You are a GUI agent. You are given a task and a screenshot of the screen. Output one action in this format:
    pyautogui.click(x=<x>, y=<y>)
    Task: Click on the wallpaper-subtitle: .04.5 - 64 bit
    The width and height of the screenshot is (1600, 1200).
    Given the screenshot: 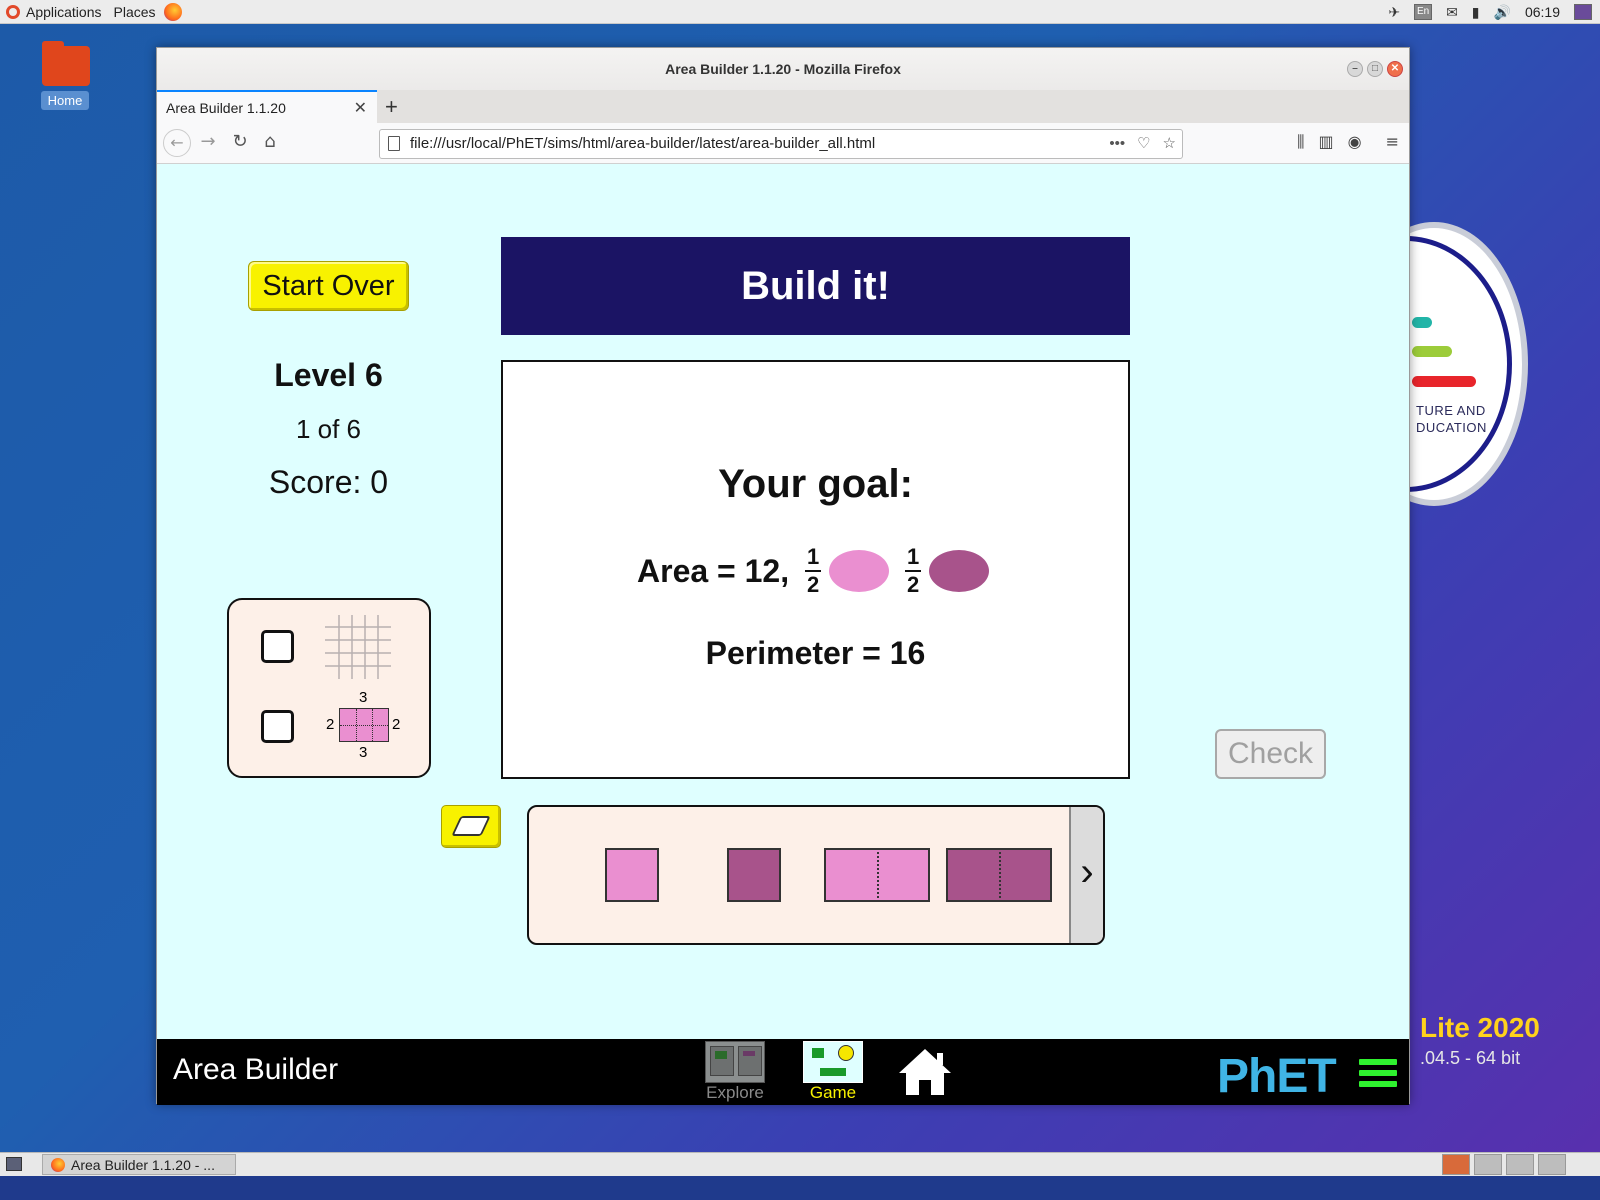 What is the action you would take?
    pyautogui.click(x=1470, y=1058)
    